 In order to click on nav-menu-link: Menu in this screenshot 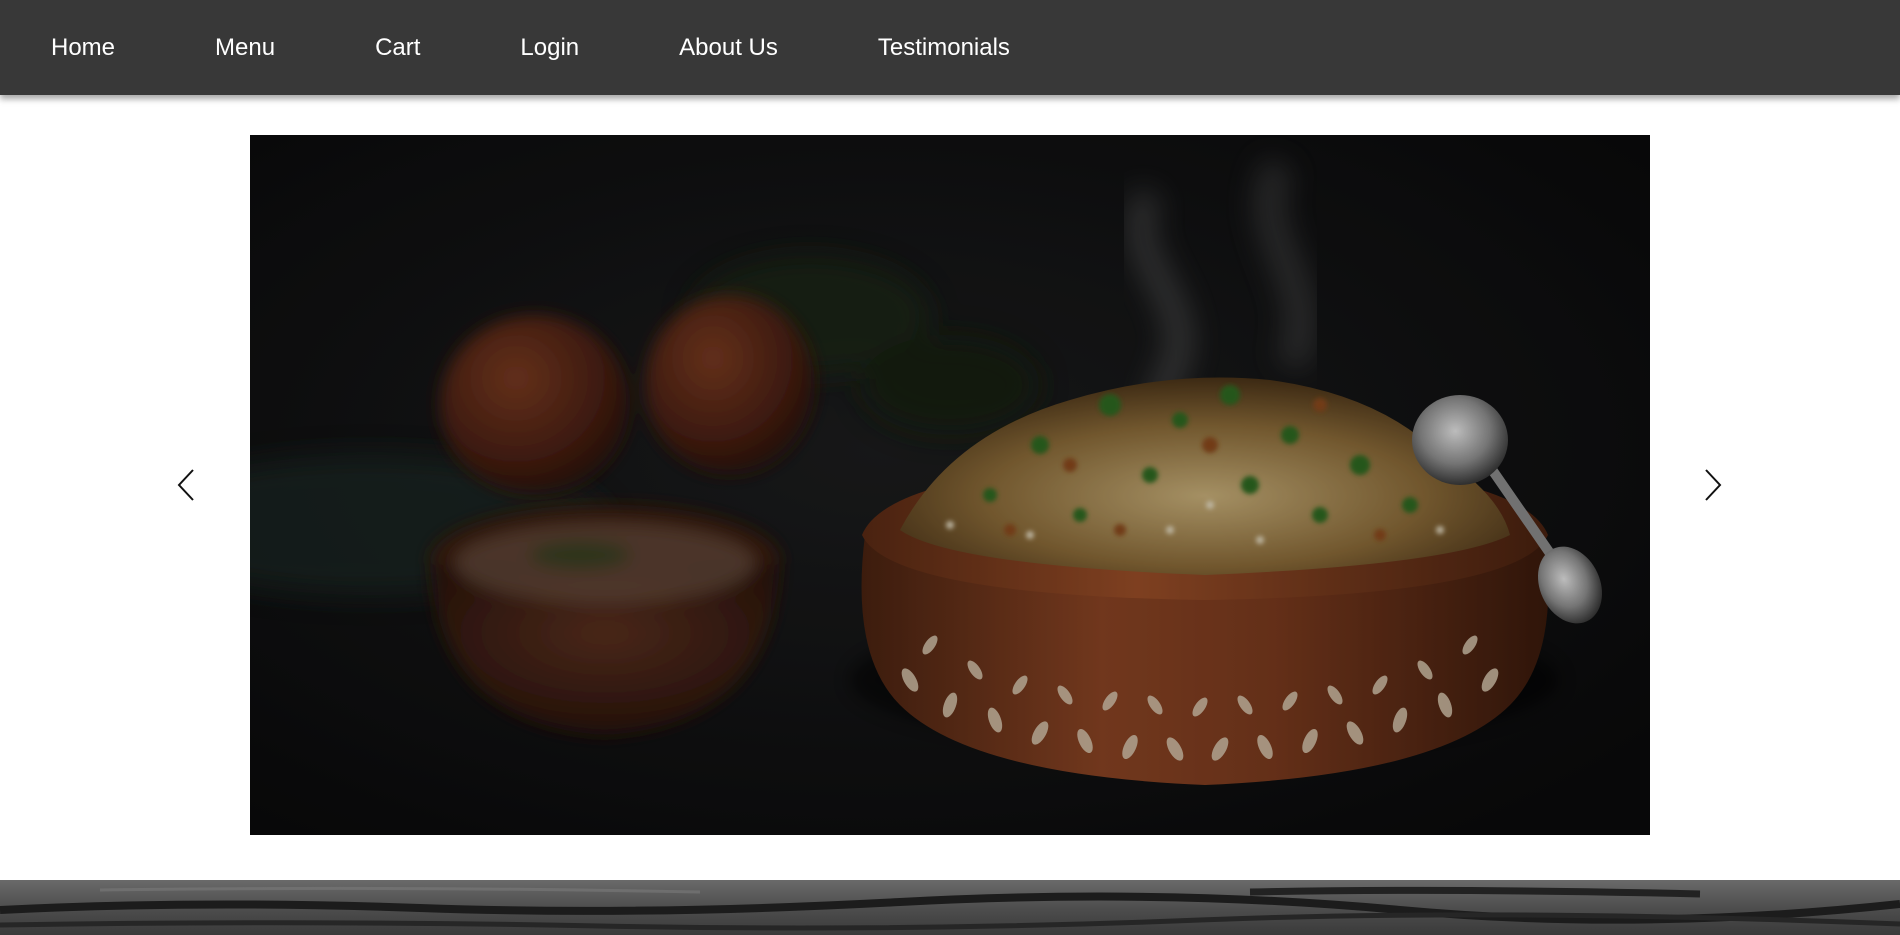, I will do `click(245, 48)`.